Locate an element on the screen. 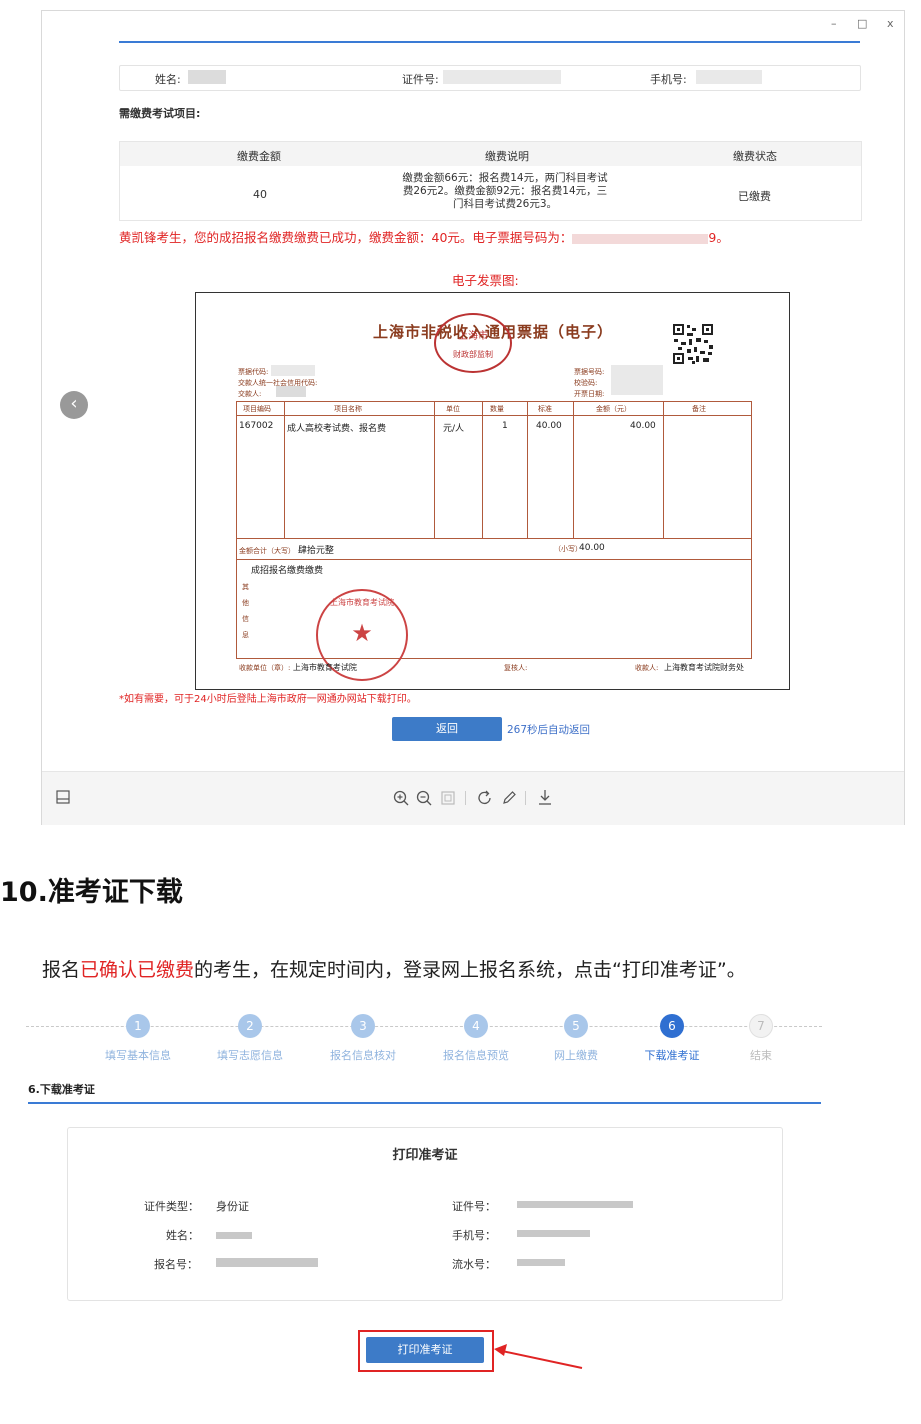 The image size is (921, 1424). step-6-circle: 6 is located at coordinates (672, 1026).